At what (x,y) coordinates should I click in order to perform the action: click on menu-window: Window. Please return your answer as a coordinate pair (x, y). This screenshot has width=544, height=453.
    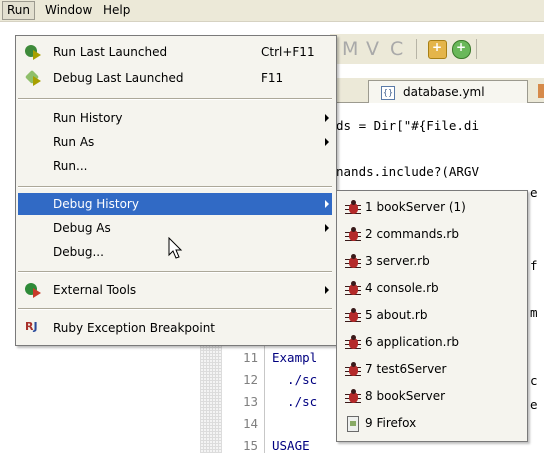
    Looking at the image, I should click on (68, 10).